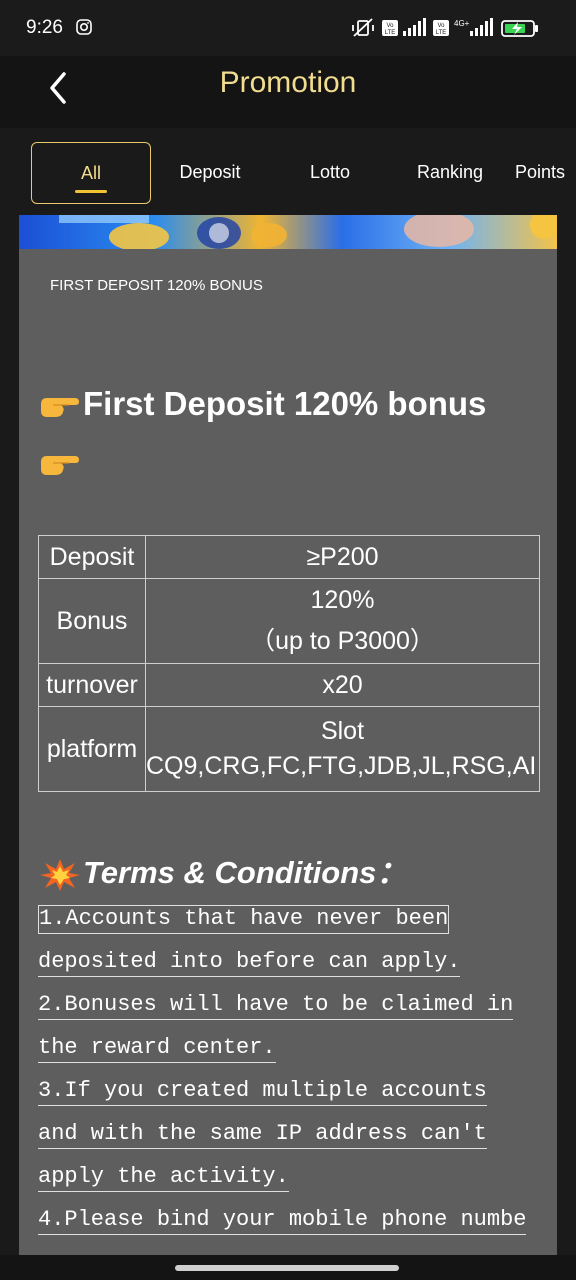  Describe the element at coordinates (308, 232) in the screenshot. I see `banner-art` at that location.